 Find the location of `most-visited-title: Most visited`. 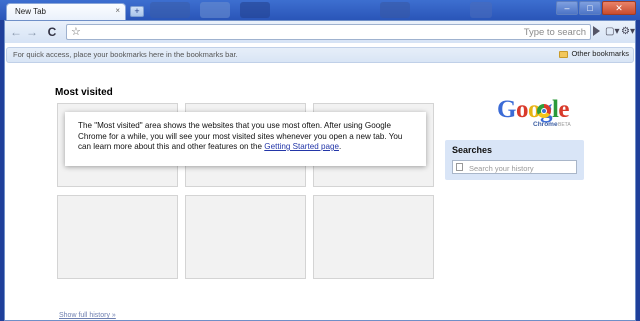

most-visited-title: Most visited is located at coordinates (84, 92).